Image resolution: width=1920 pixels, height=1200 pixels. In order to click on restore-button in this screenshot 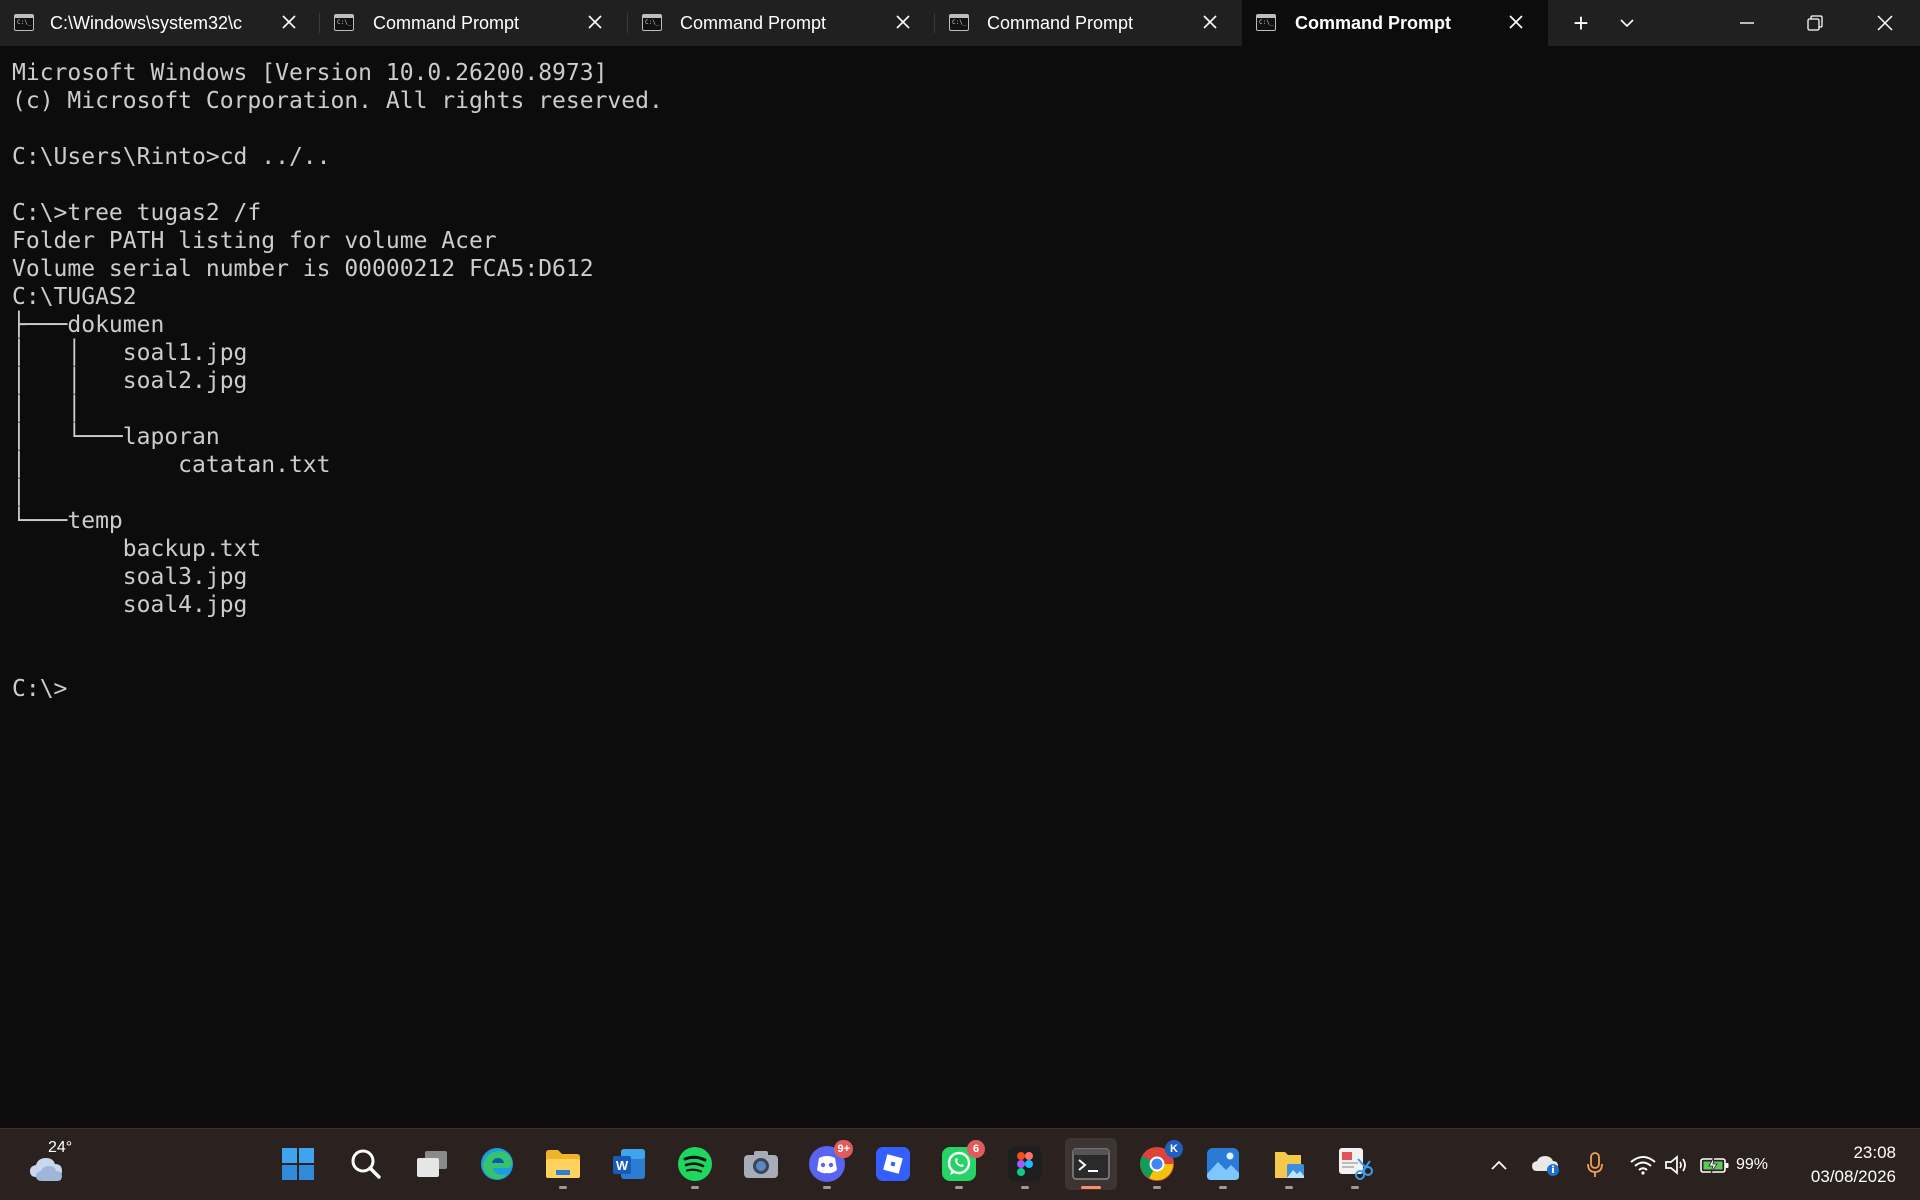, I will do `click(1815, 23)`.